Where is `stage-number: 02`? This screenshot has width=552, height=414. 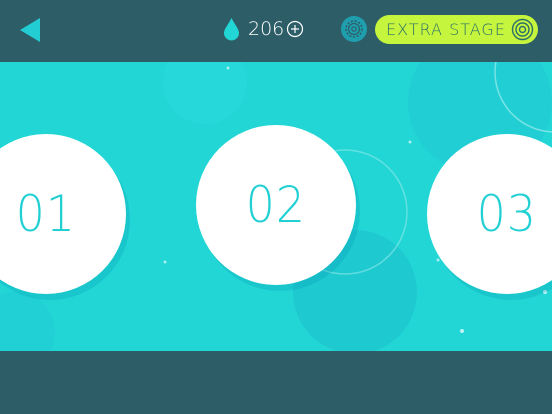
stage-number: 02 is located at coordinates (276, 205).